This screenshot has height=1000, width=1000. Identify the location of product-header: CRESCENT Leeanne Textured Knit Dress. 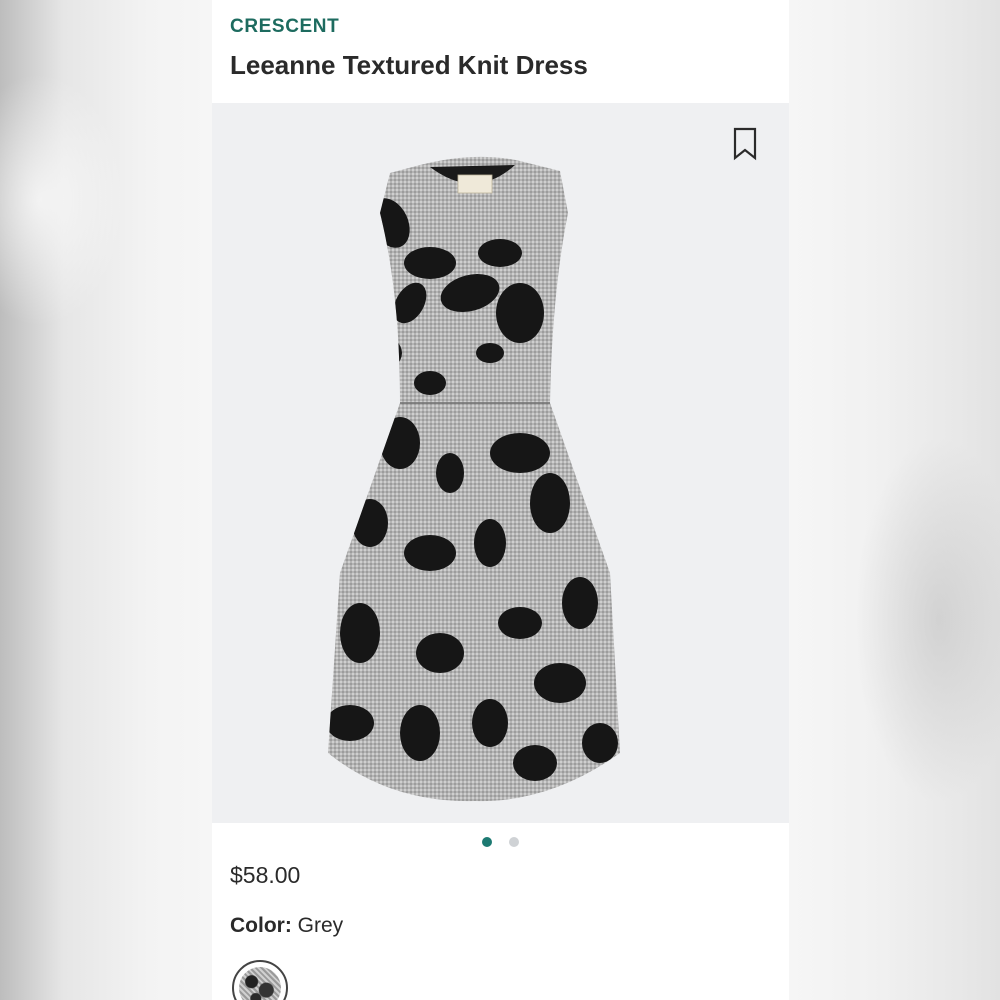
(500, 51).